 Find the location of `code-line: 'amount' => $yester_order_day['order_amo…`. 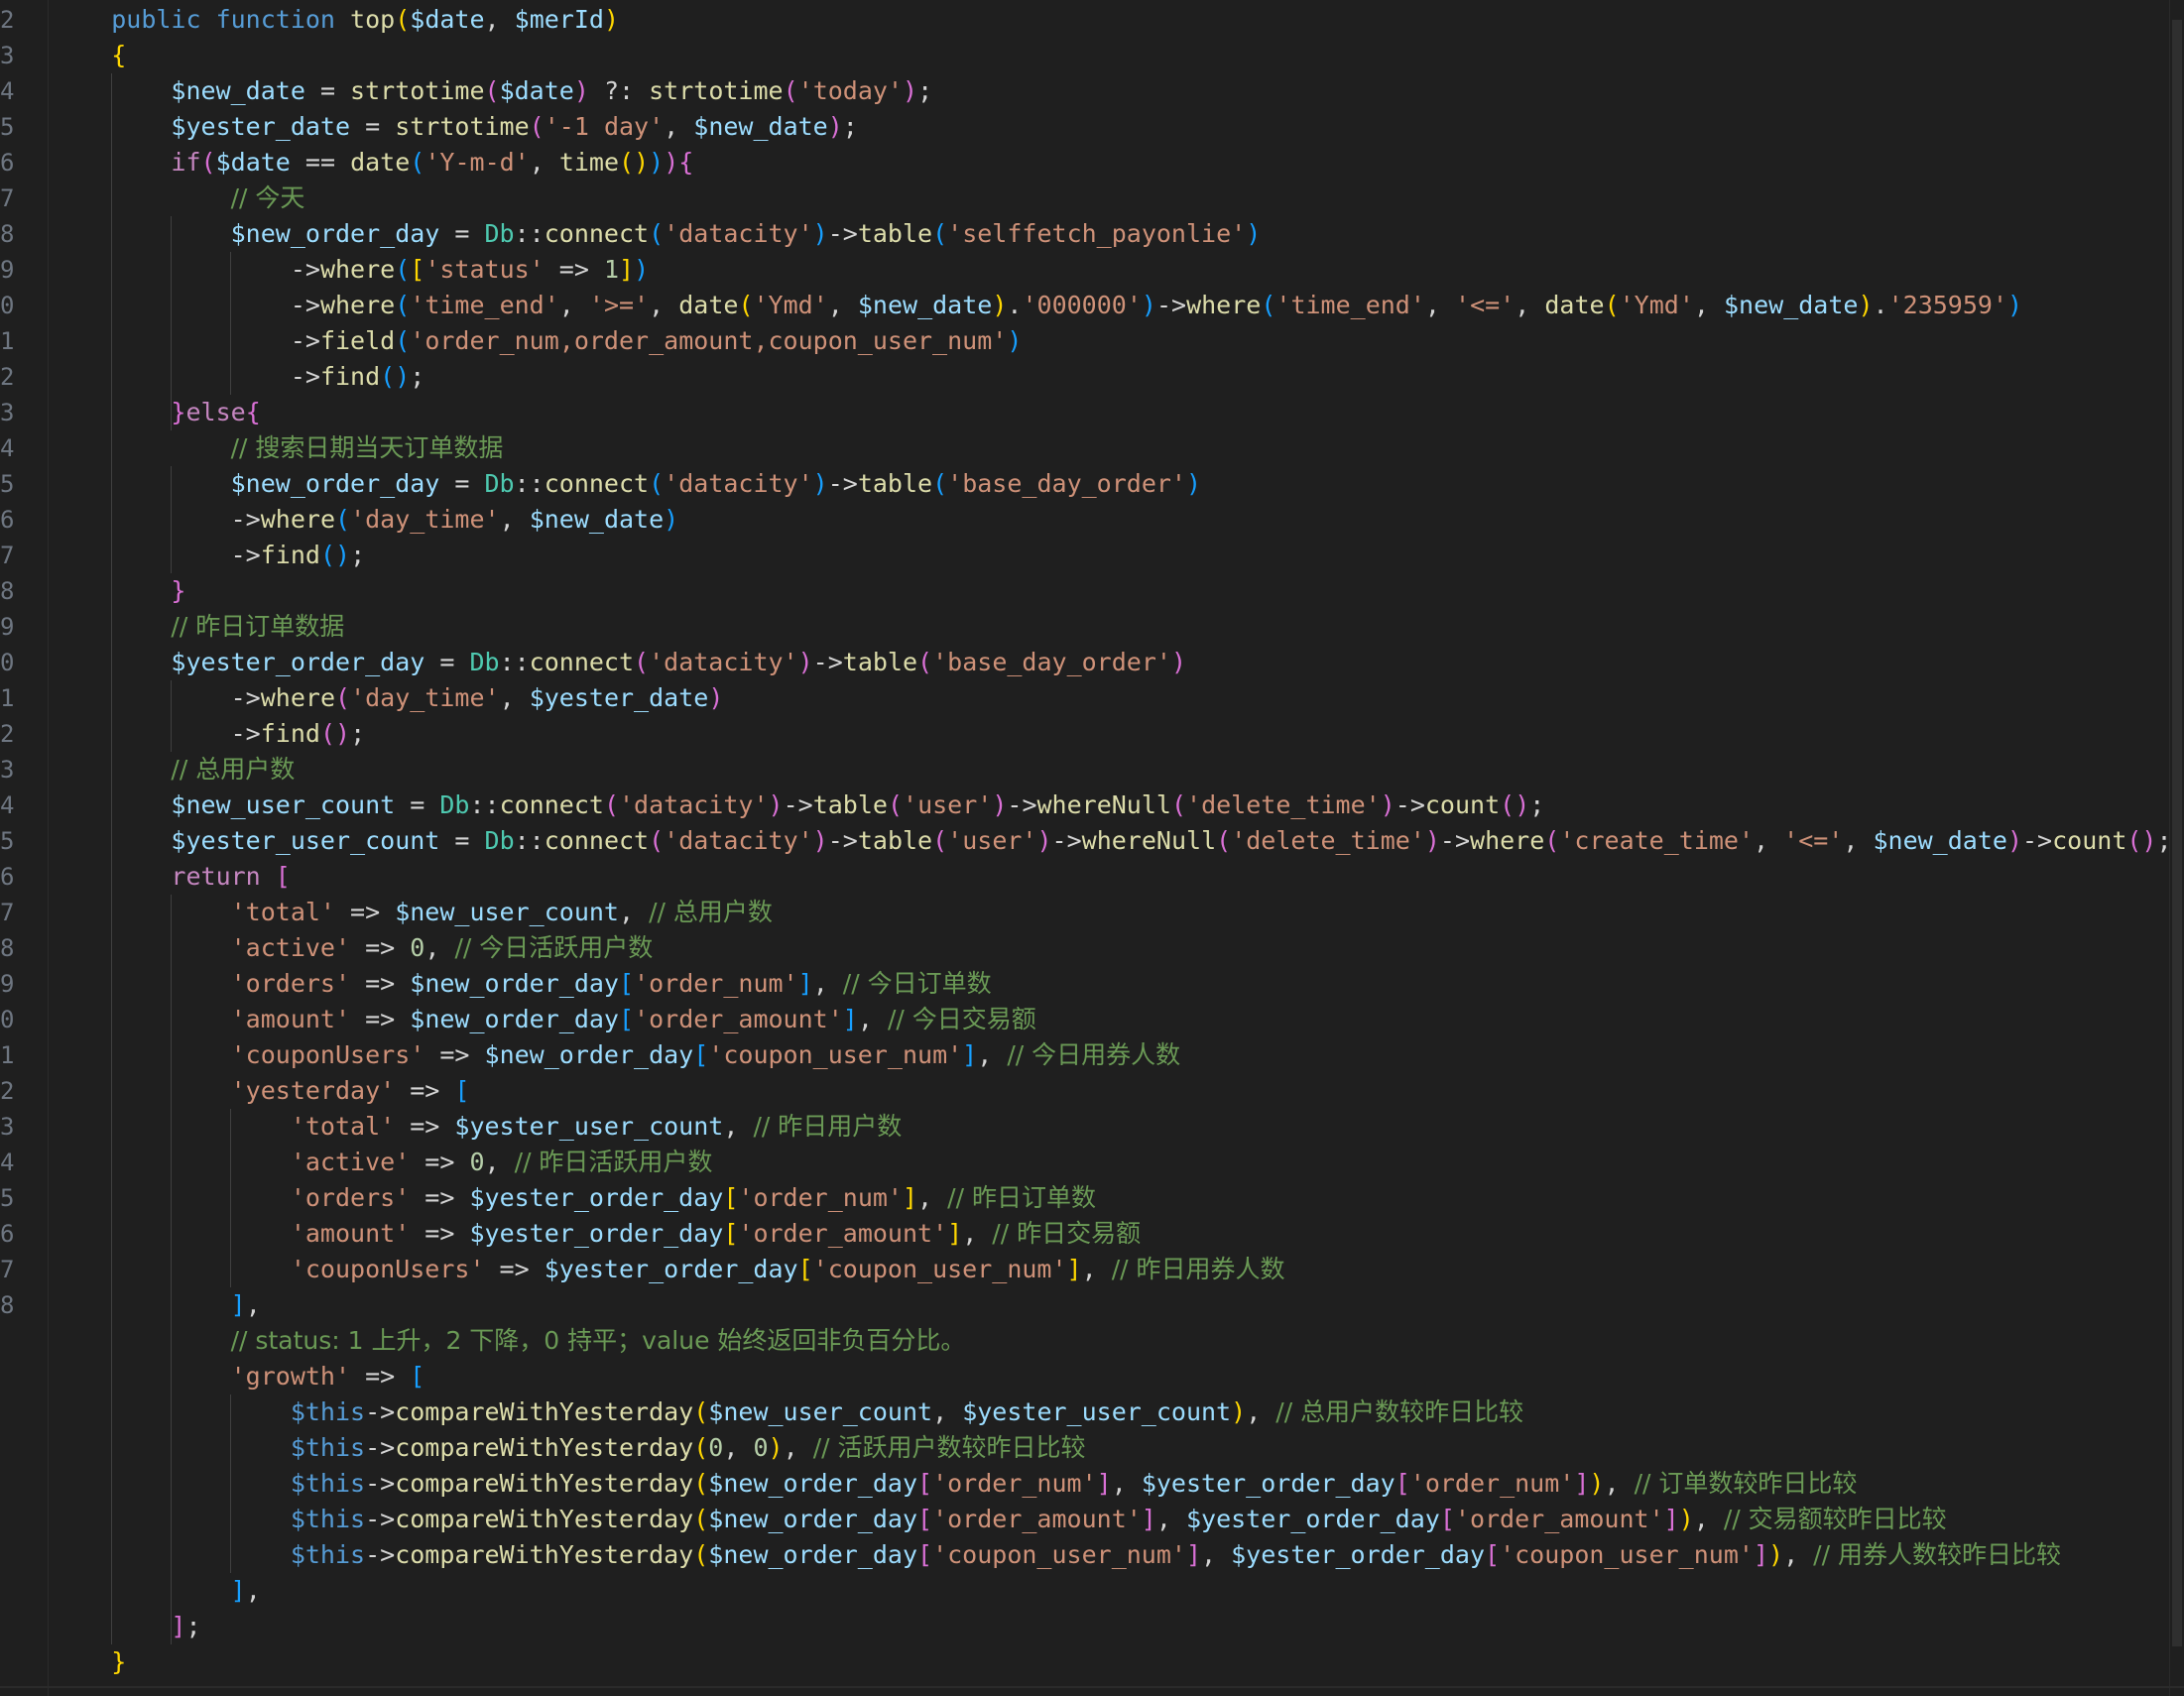

code-line: 'amount' => $yester_order_day['order_amo… is located at coordinates (596, 1234).